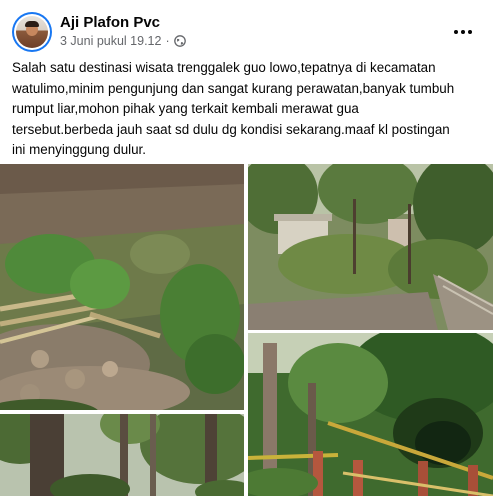  I want to click on post-meta: 3 Juni pukul 19.12 ·, so click(123, 41).